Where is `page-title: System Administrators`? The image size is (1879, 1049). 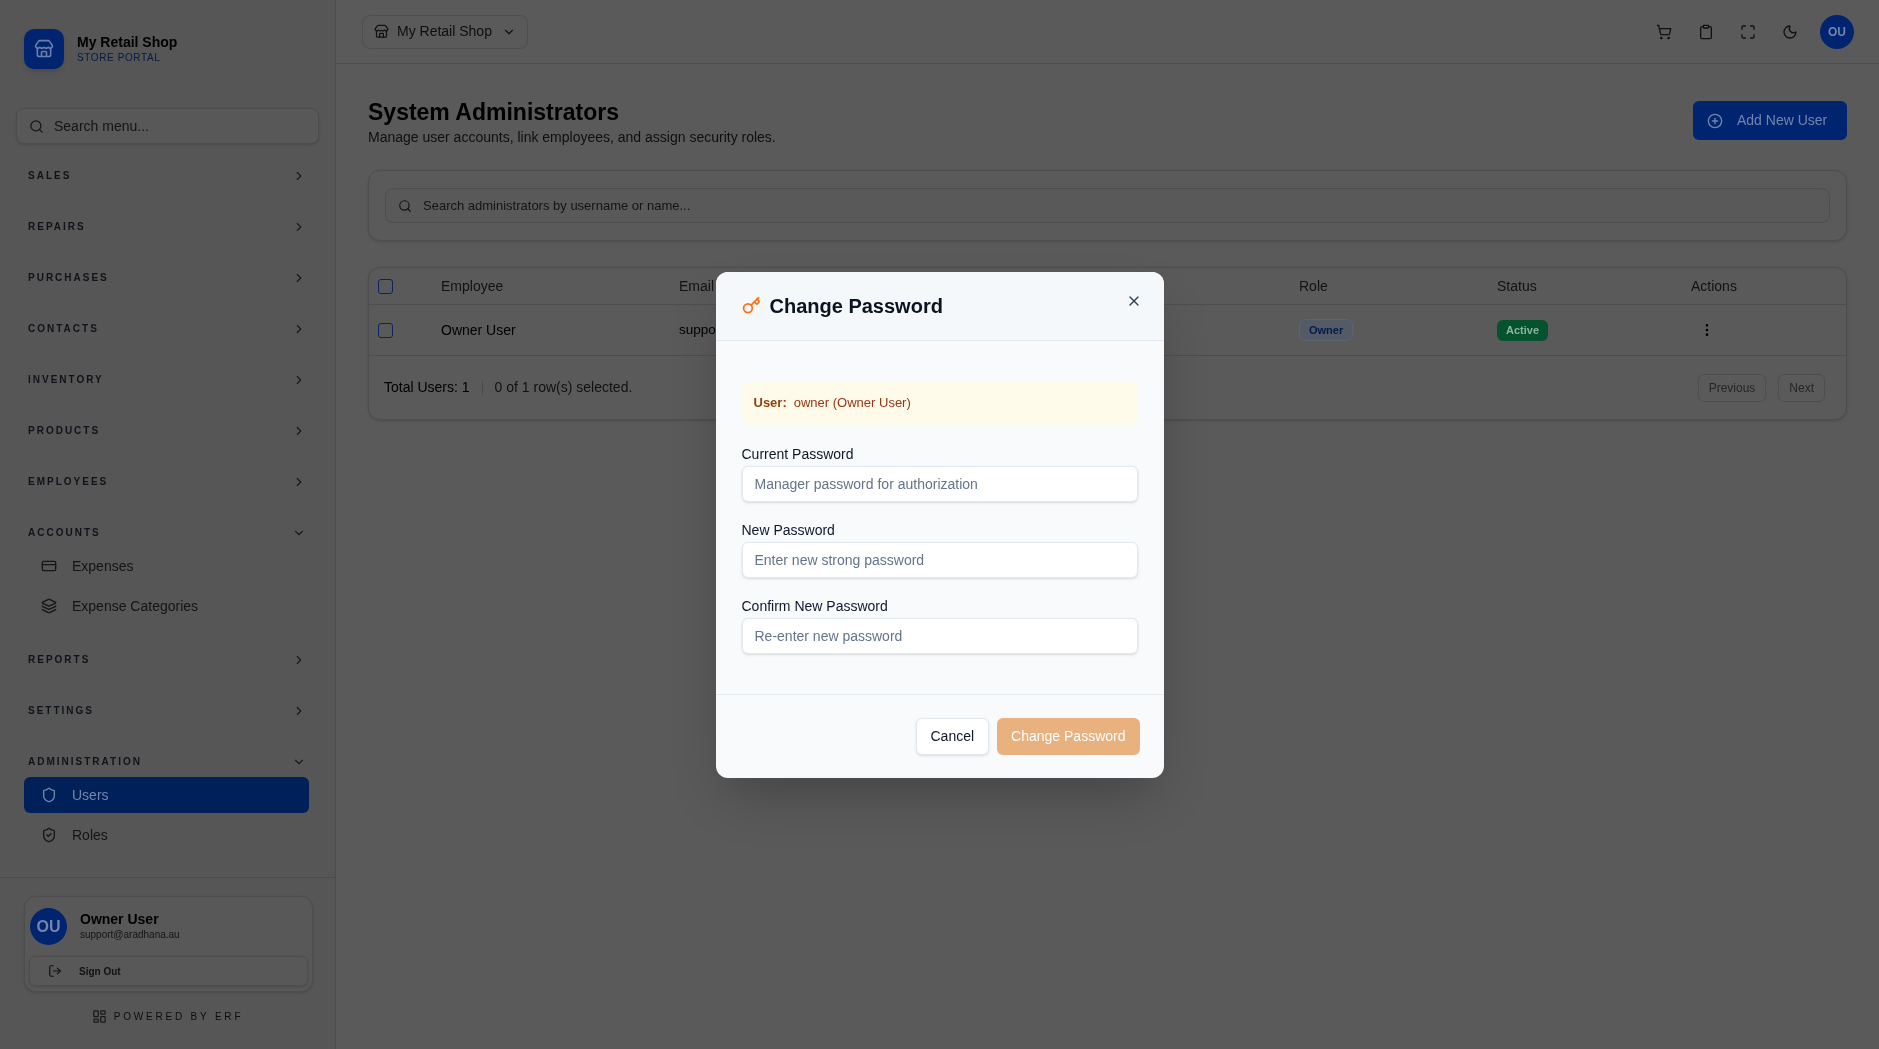
page-title: System Administrators is located at coordinates (494, 112).